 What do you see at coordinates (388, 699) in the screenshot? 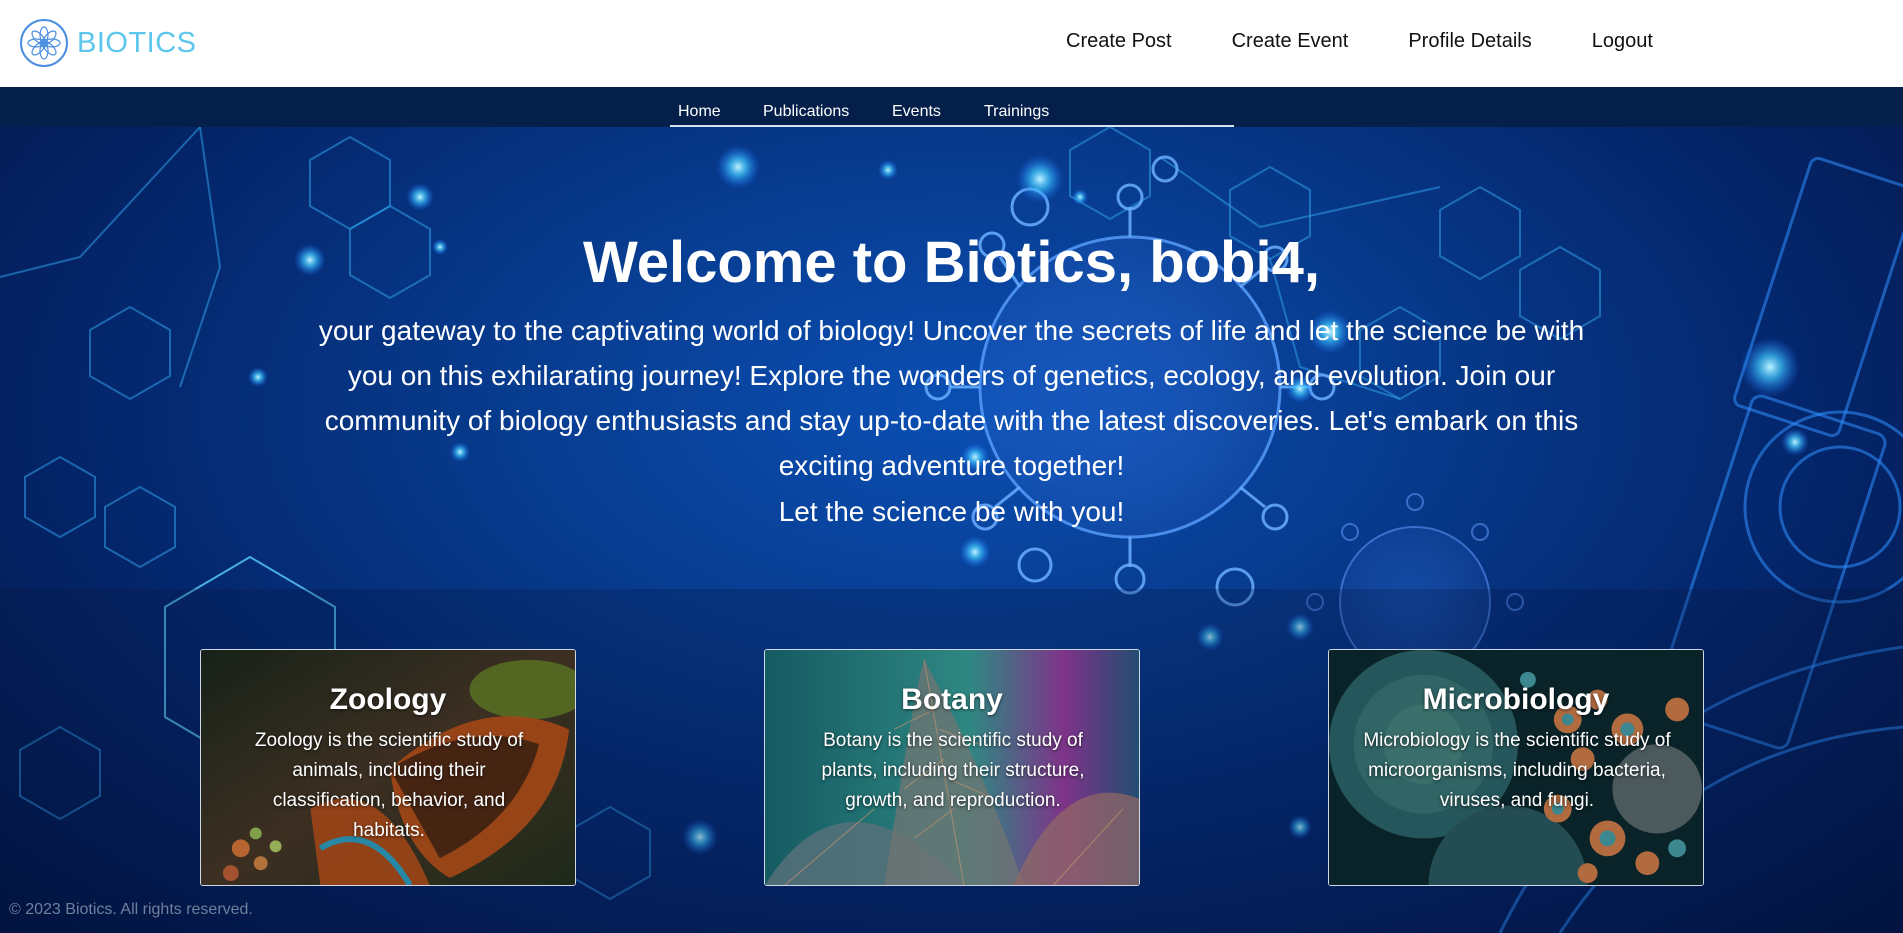
I see `card-title: Zoology` at bounding box center [388, 699].